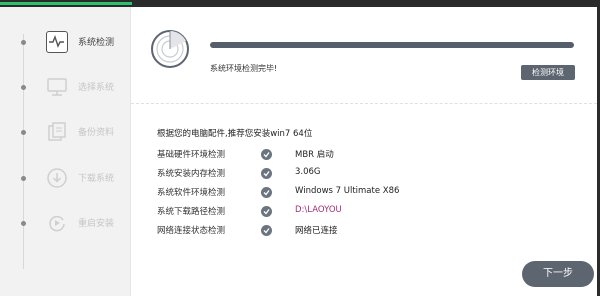 This screenshot has height=296, width=600. Describe the element at coordinates (367, 155) in the screenshot. I see `check-row-hardware: 基础硬件环境检测 MBR 启动` at that location.